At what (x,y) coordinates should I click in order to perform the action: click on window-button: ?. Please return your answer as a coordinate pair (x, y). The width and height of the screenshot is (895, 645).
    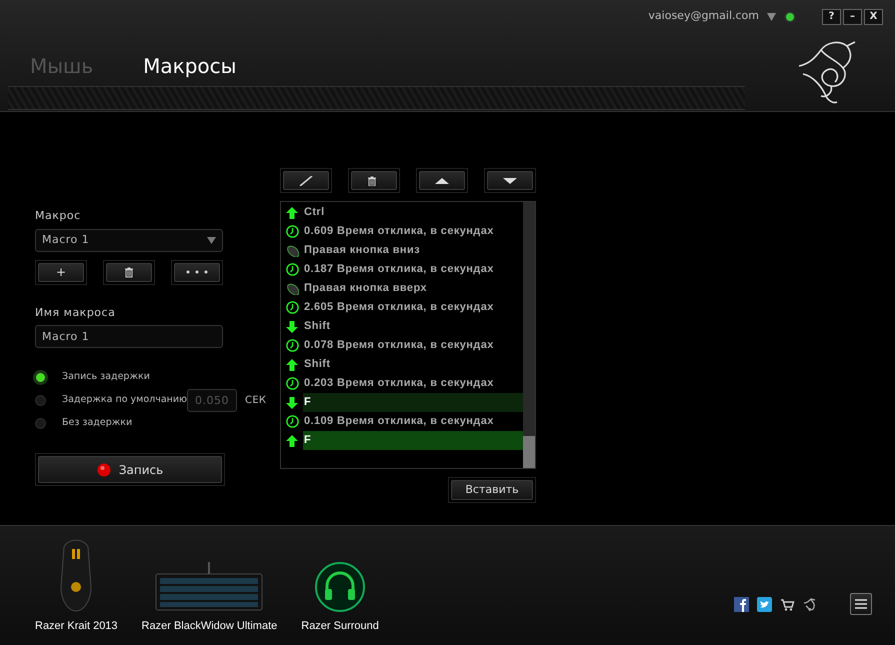
    Looking at the image, I should click on (831, 16).